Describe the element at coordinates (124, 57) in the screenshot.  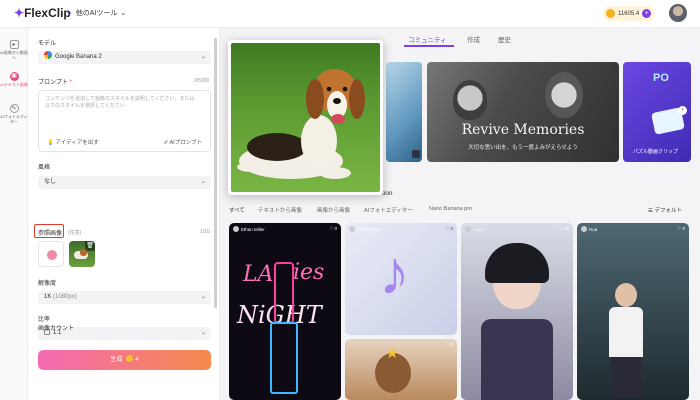
I see `model-select: Google Banana 2 ⌄` at that location.